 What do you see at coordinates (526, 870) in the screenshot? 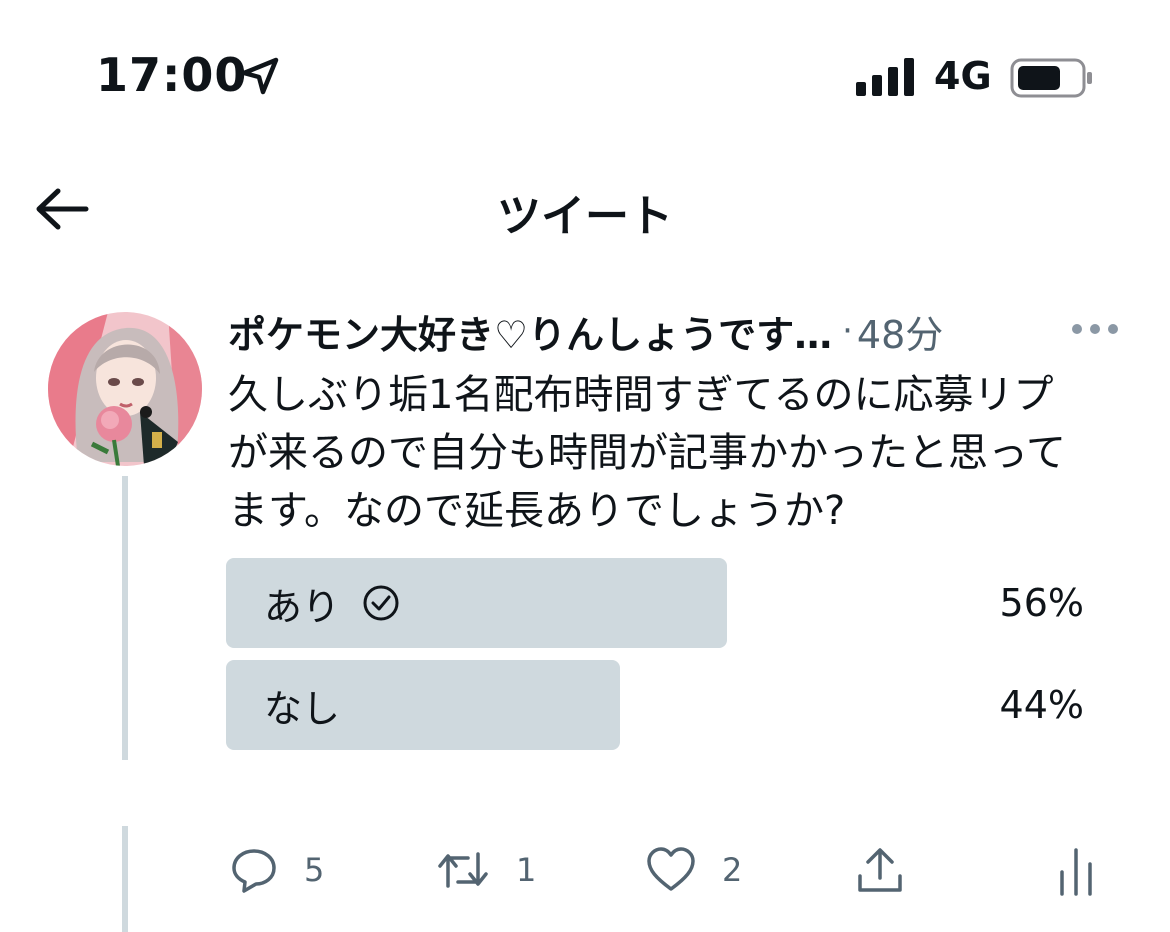
I see `retweet-count: 1` at bounding box center [526, 870].